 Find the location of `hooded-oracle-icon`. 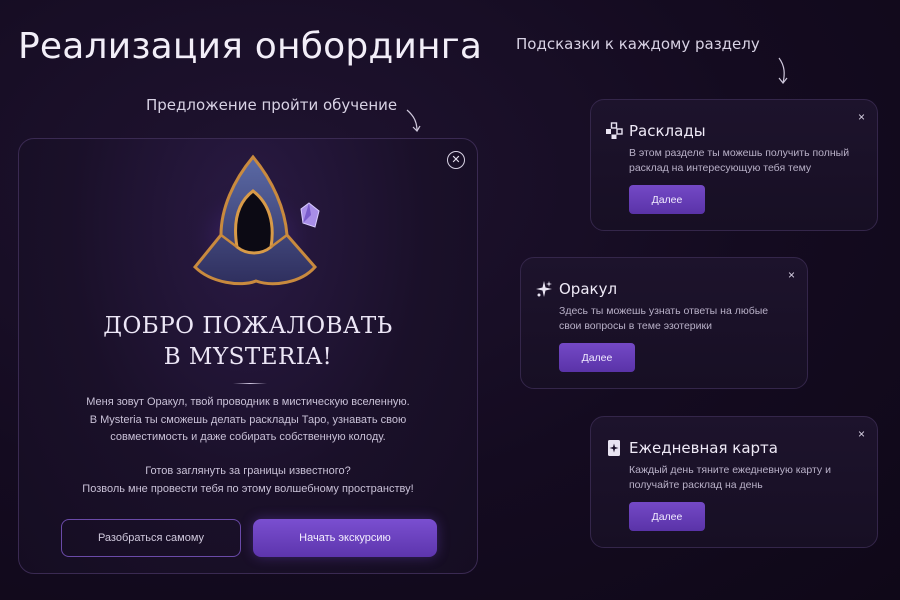

hooded-oracle-icon is located at coordinates (253, 221).